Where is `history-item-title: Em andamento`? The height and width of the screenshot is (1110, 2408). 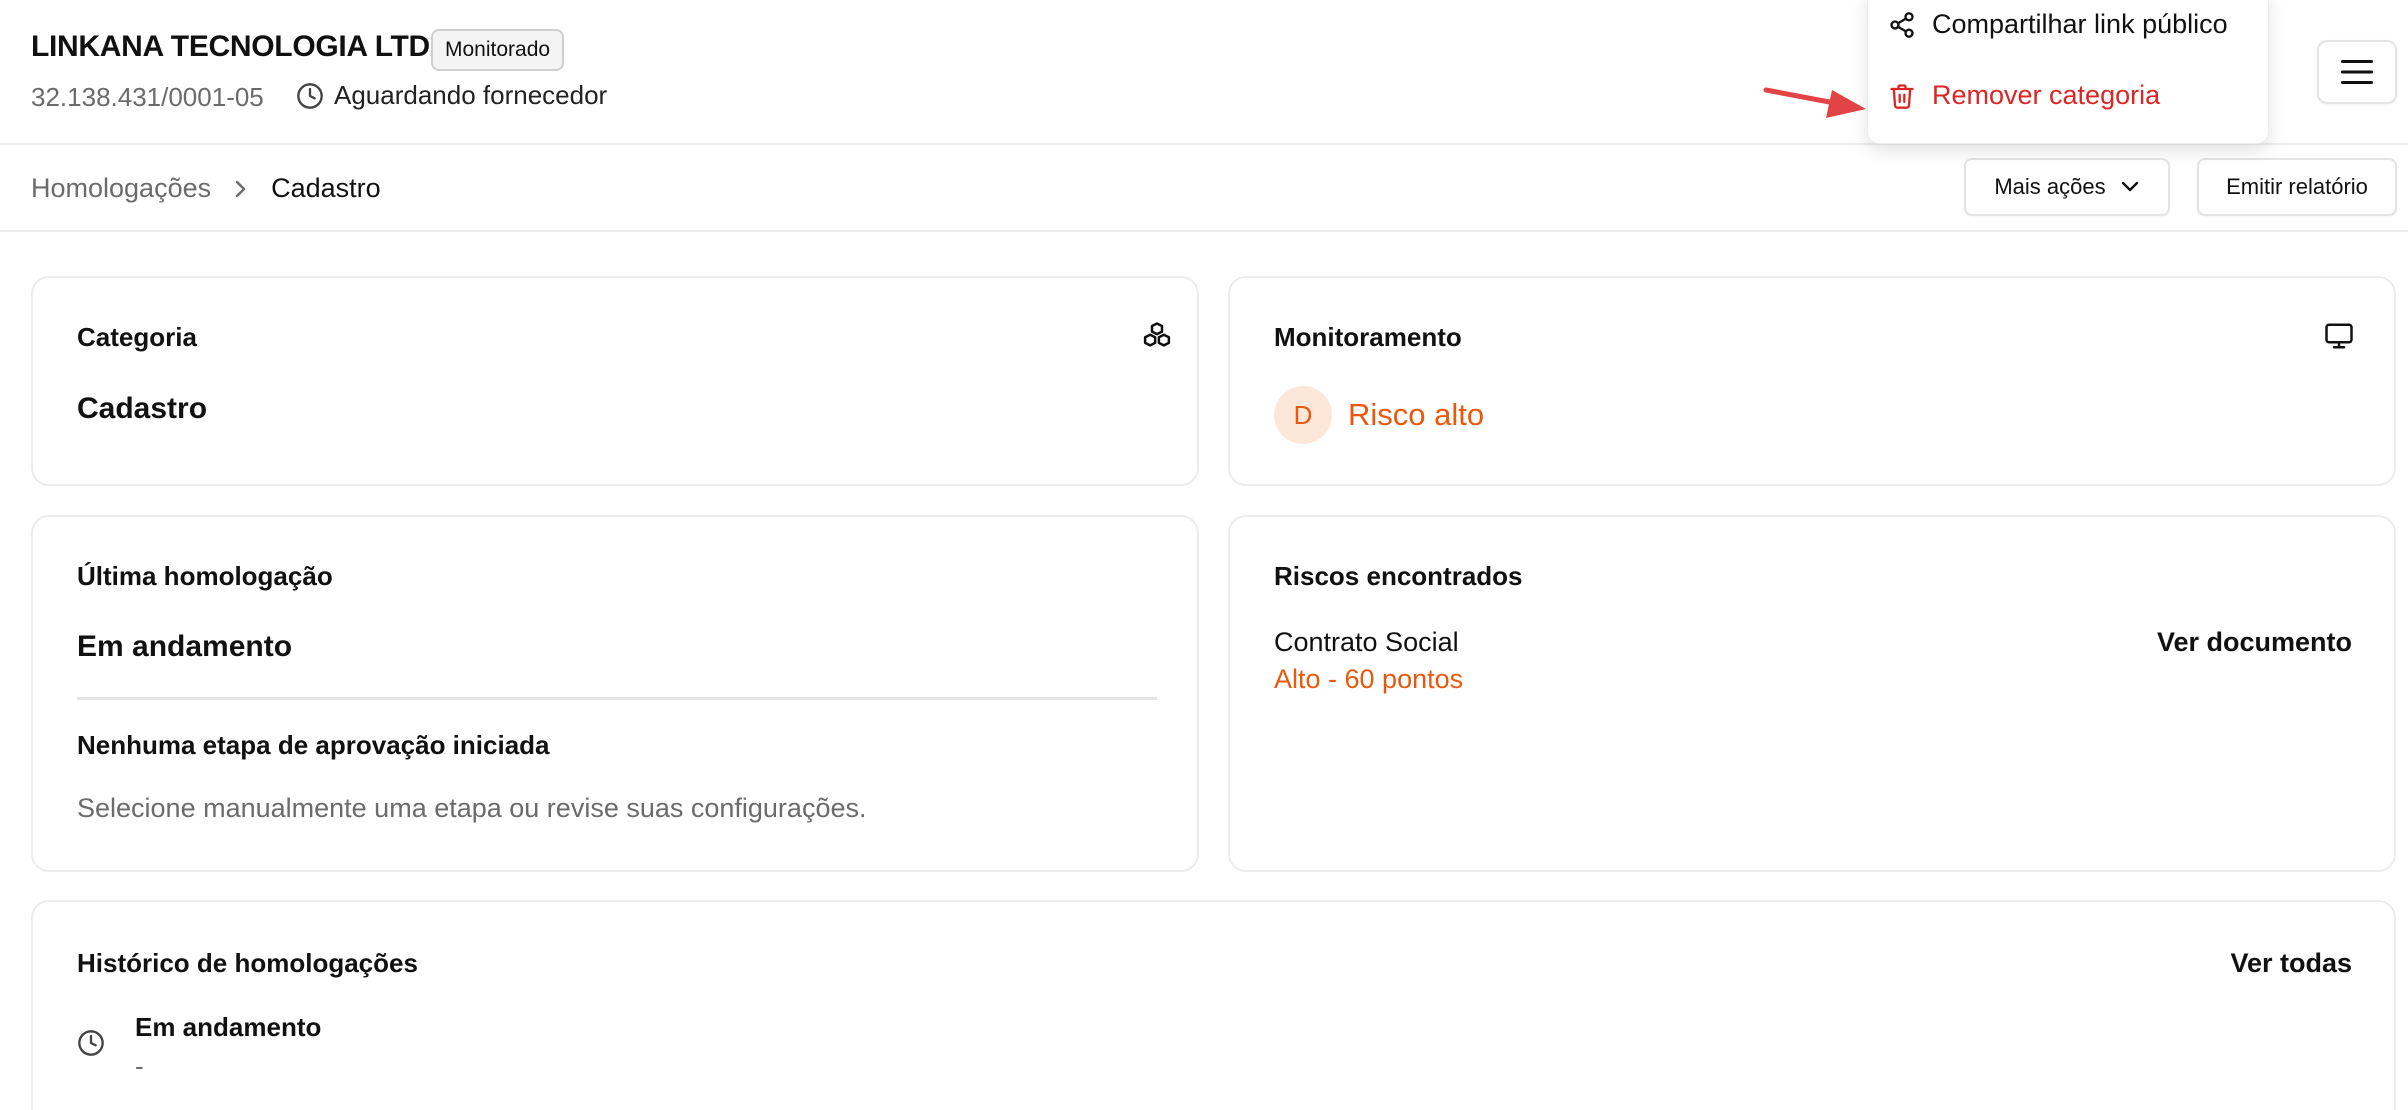 history-item-title: Em andamento is located at coordinates (228, 1027).